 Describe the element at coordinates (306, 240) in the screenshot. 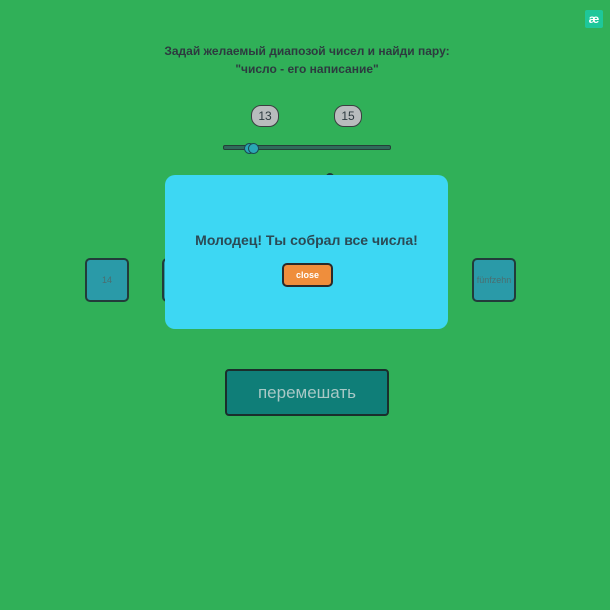

I see `success-message: Молодец! Ты собрал все числа!` at that location.